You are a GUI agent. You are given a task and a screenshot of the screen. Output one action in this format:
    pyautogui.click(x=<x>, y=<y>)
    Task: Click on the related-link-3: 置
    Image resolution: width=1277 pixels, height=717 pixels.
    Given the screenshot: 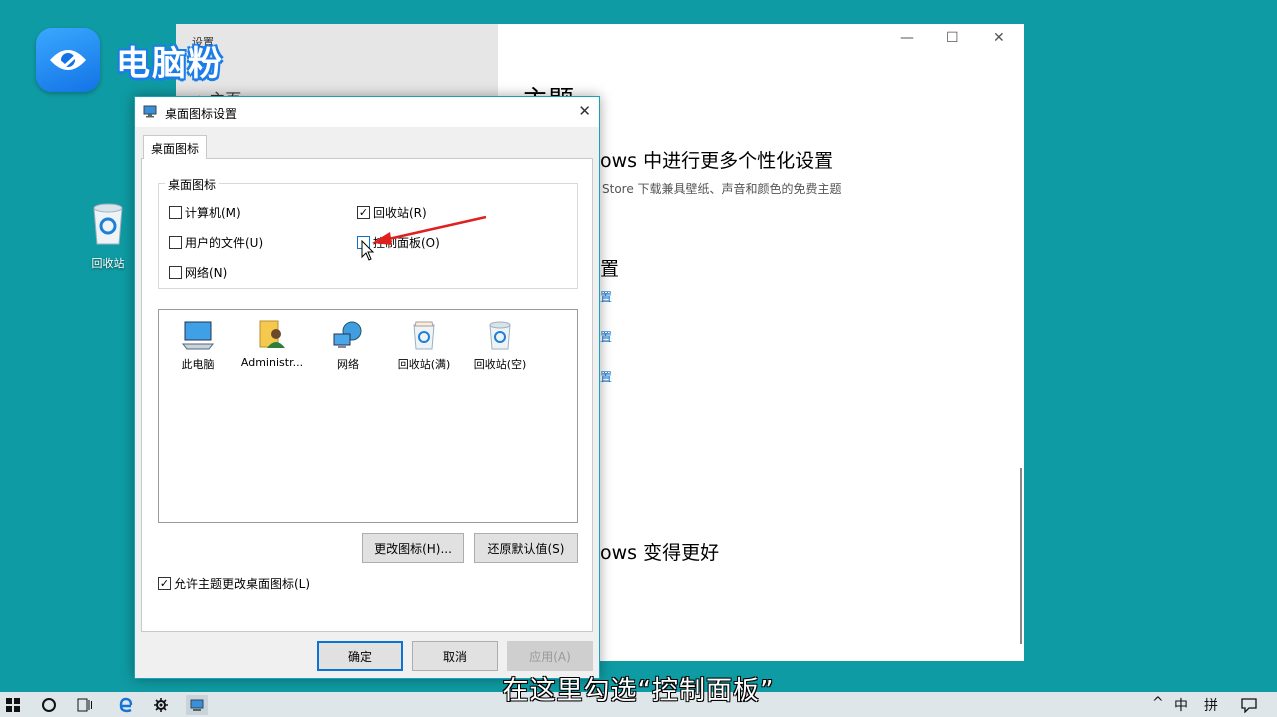 What is the action you would take?
    pyautogui.click(x=606, y=376)
    